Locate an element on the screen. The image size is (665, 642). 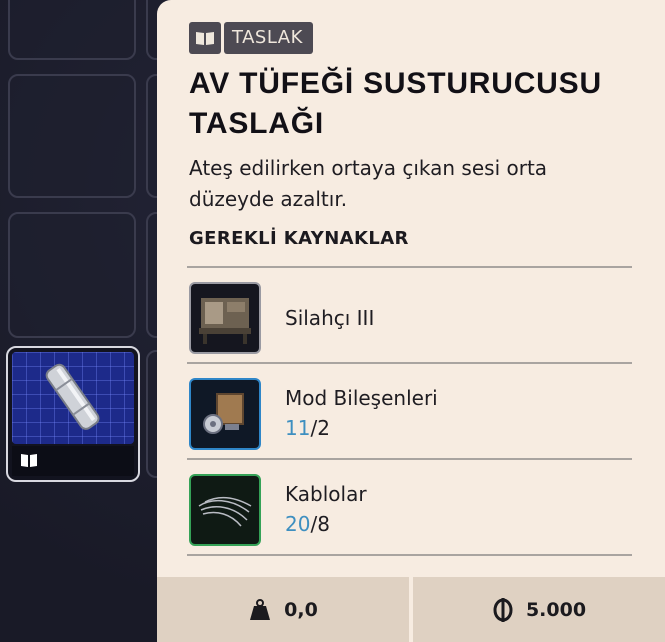
item-title: AV TÜFEĞİ SUSTURUCUSU TASLAĞI is located at coordinates (395, 103).